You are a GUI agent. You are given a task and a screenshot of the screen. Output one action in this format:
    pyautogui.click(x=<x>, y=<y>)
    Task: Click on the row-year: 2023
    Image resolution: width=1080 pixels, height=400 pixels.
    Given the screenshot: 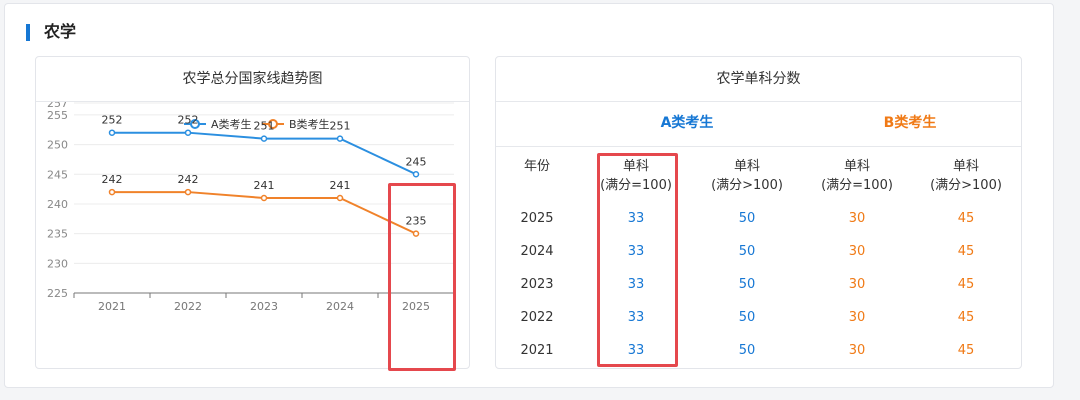 What is the action you would take?
    pyautogui.click(x=537, y=284)
    